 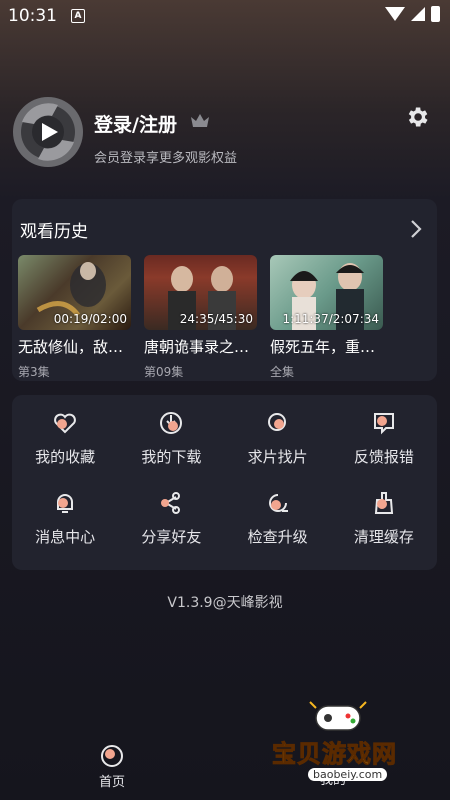 What do you see at coordinates (225, 132) in the screenshot?
I see `profile-header: 登录/注册 会员登录享更多观影权益` at bounding box center [225, 132].